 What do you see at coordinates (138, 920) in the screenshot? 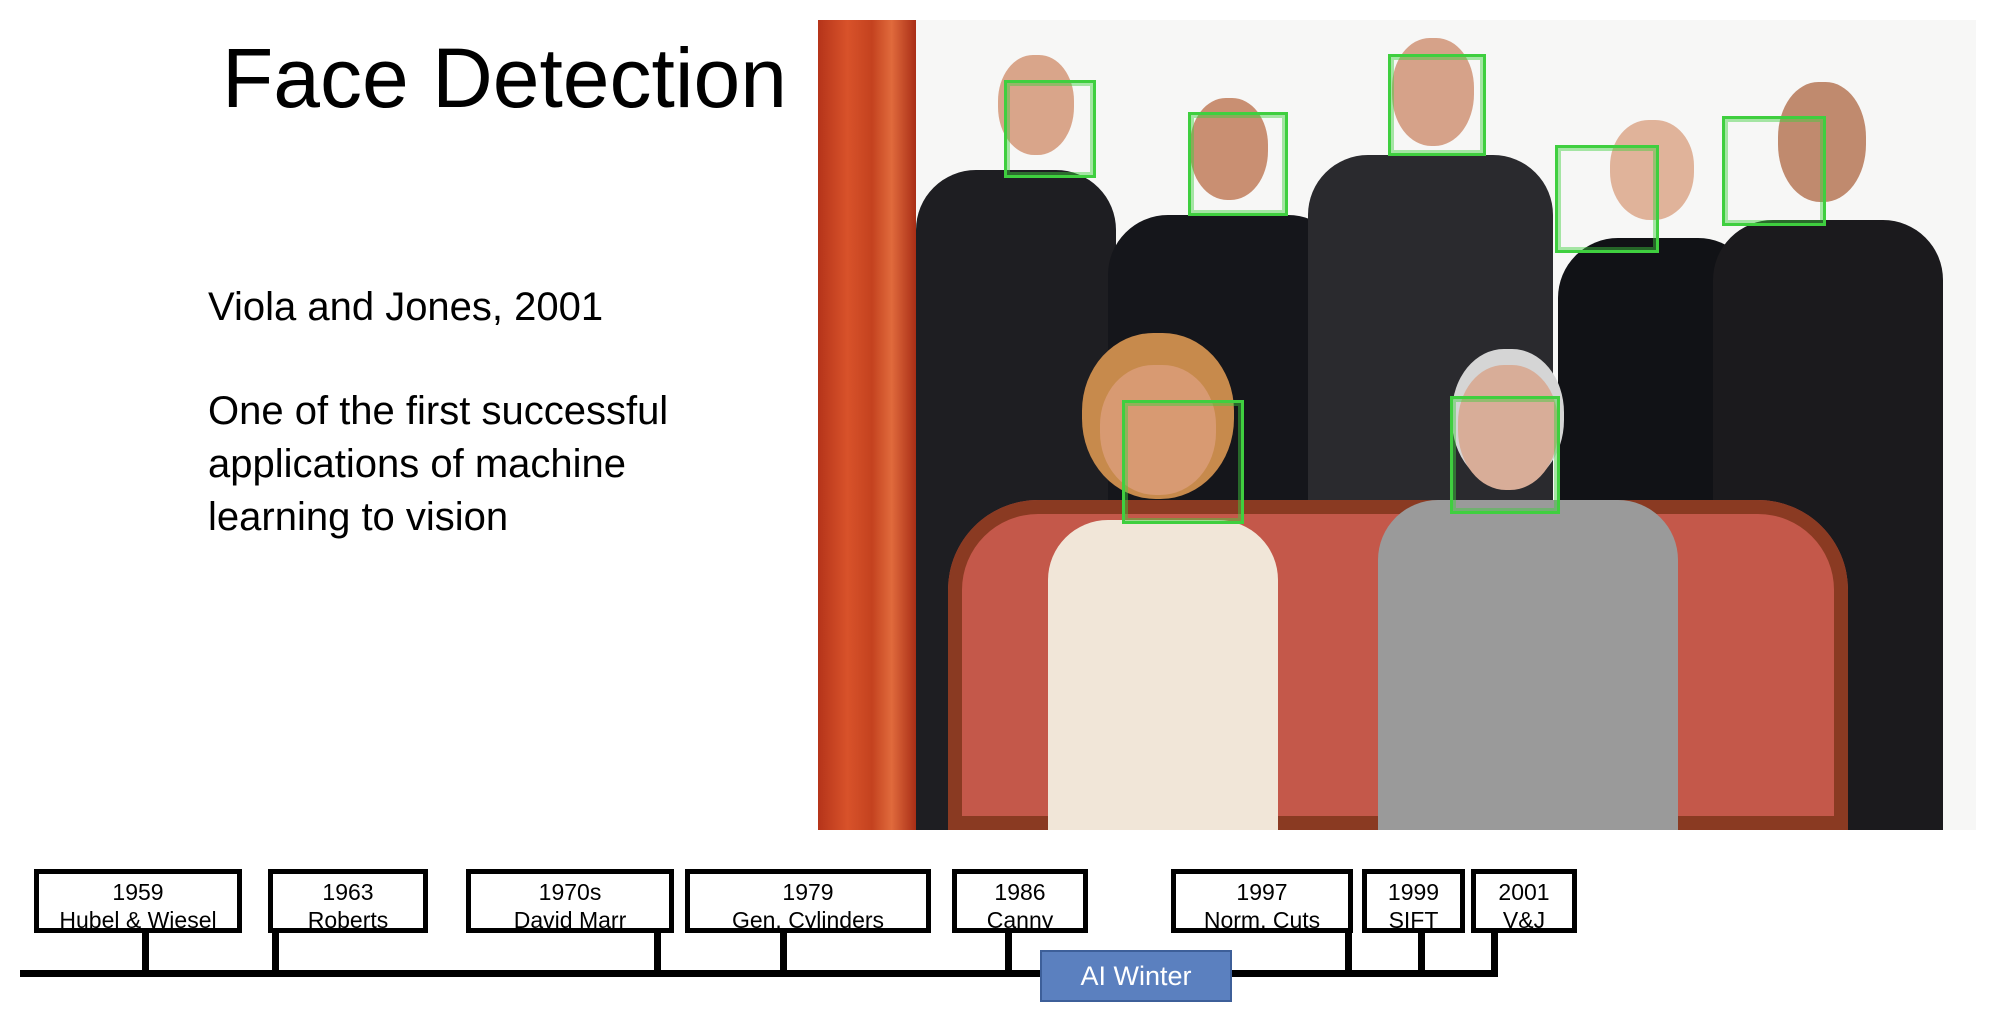
I see `event-label: Hubel & Wiesel` at bounding box center [138, 920].